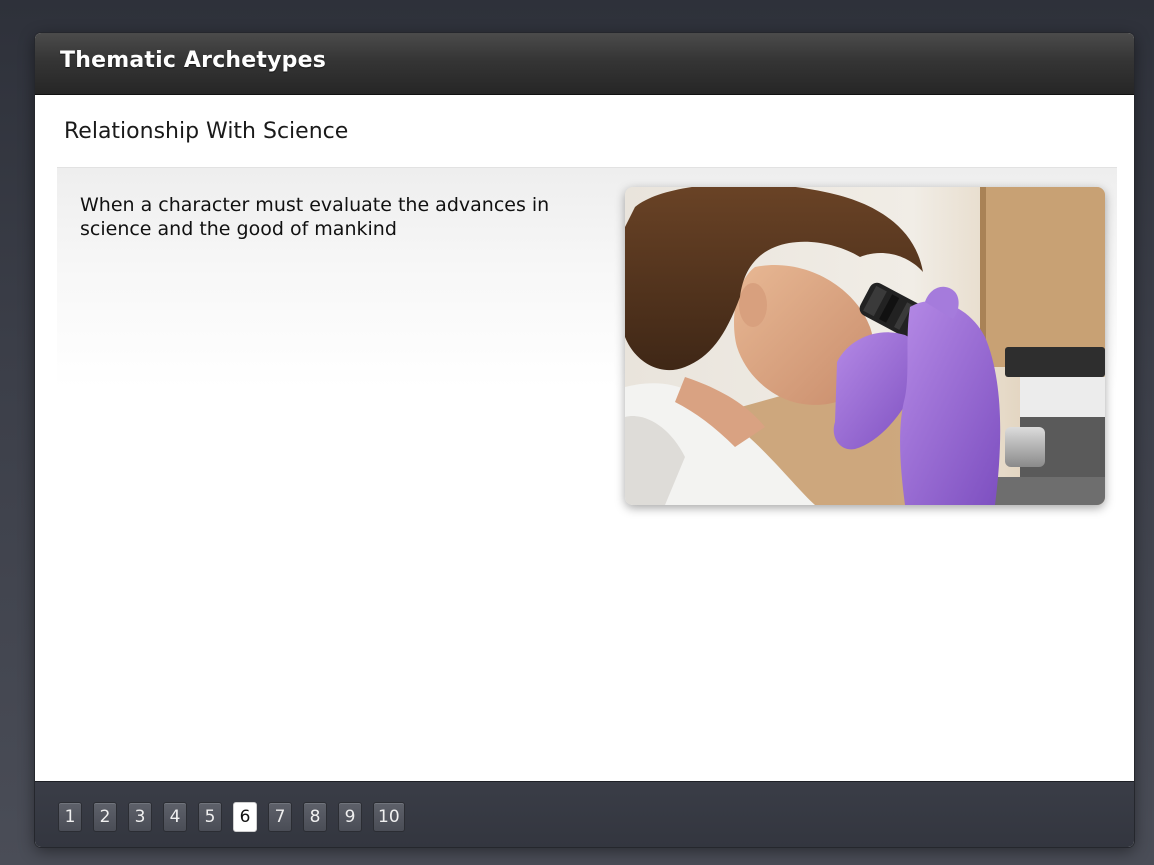 The image size is (1154, 865). I want to click on page-selector: 1 2 3 4 5 6 7 8 9 10, so click(231, 817).